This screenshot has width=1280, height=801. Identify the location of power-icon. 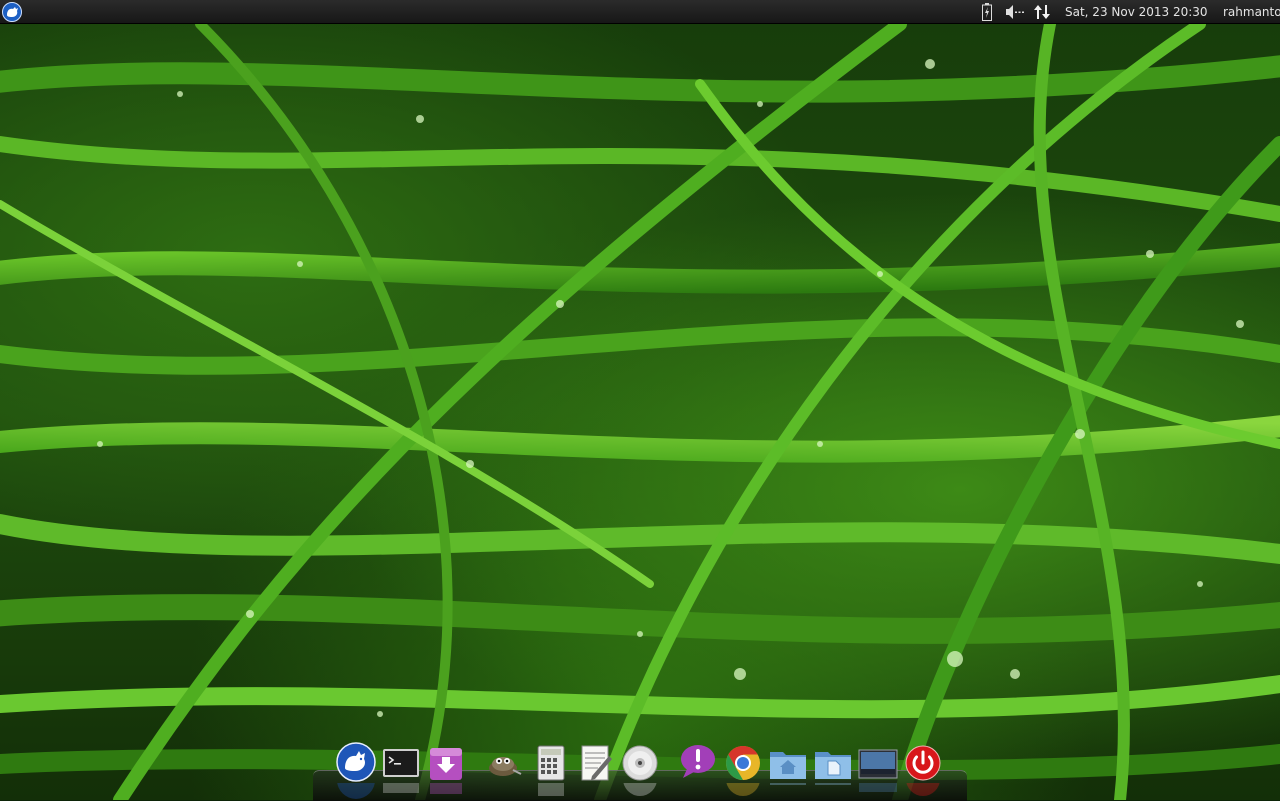
(923, 763).